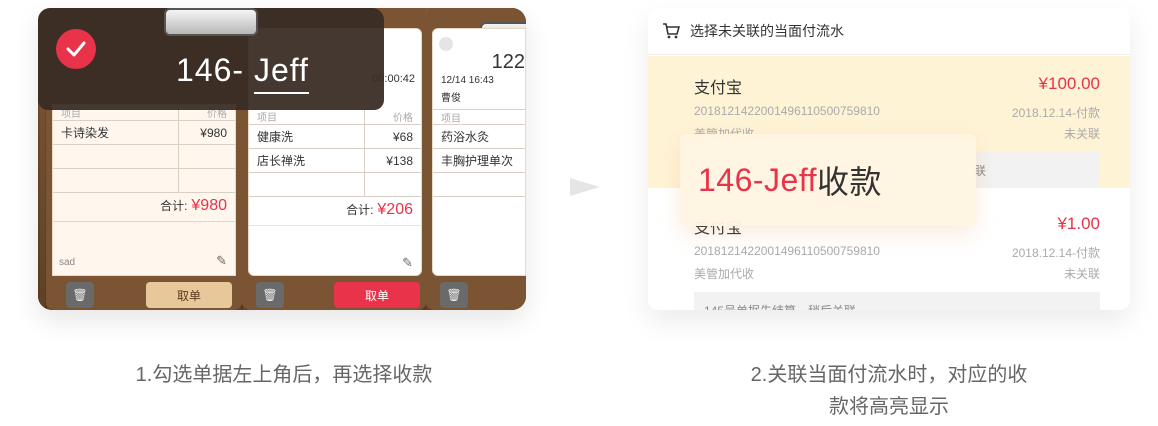 This screenshot has height=426, width=1158. I want to click on item-name: 店长禅洗, so click(307, 160).